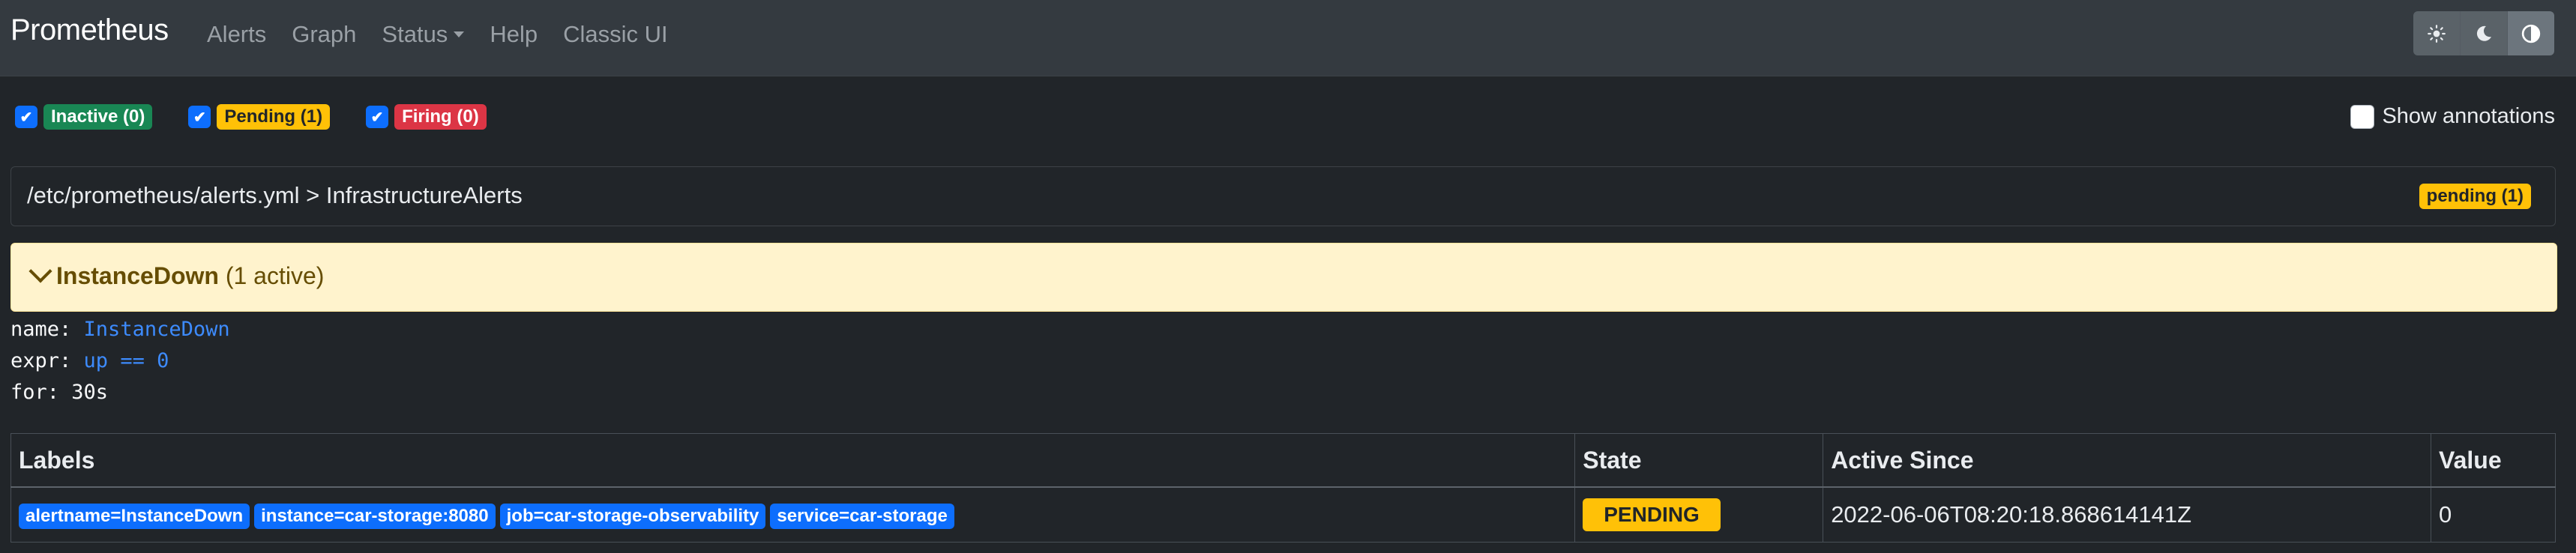 This screenshot has width=2576, height=553. Describe the element at coordinates (441, 117) in the screenshot. I see `firing-badge: Firing (0)` at that location.